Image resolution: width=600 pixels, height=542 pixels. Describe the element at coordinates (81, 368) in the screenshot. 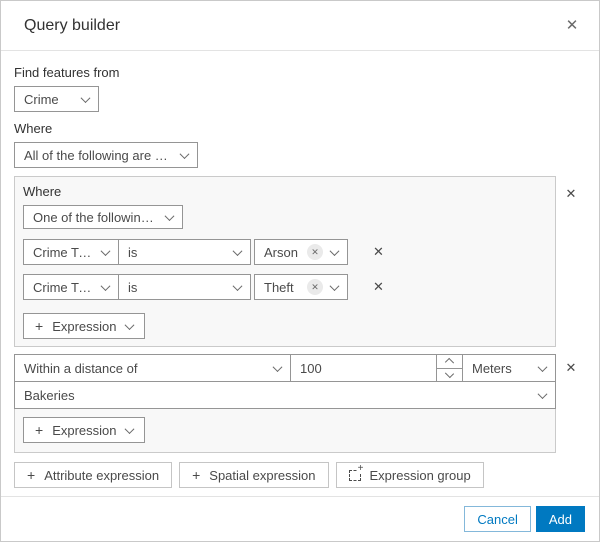

I see `spatial-operator-value: Within a distance of` at that location.